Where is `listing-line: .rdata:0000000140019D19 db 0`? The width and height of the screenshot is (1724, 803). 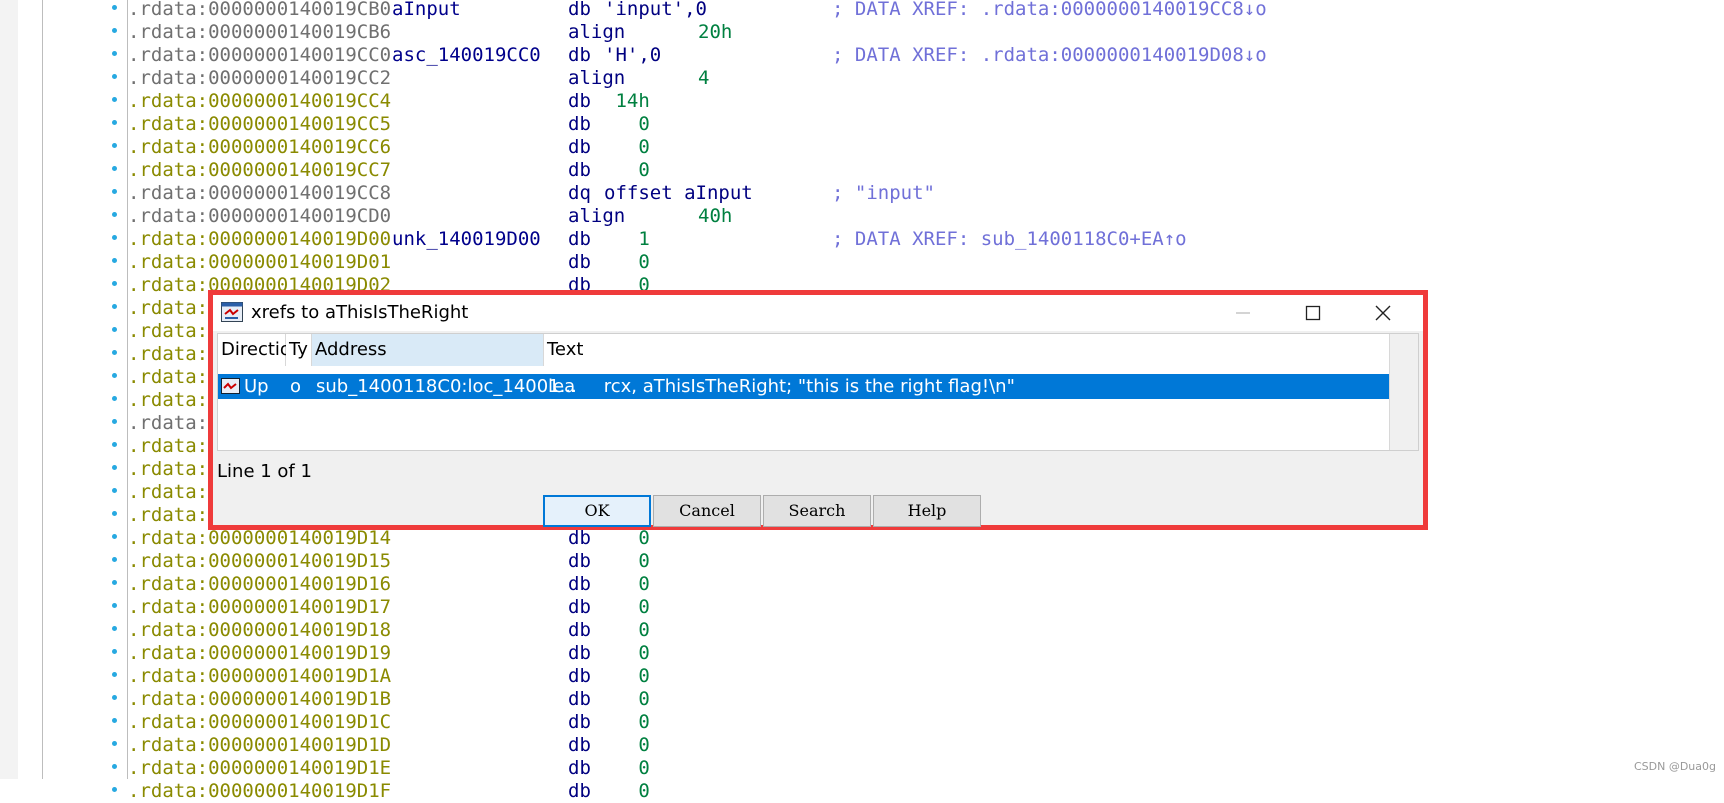
listing-line: .rdata:0000000140019D19 db 0 is located at coordinates (389, 653).